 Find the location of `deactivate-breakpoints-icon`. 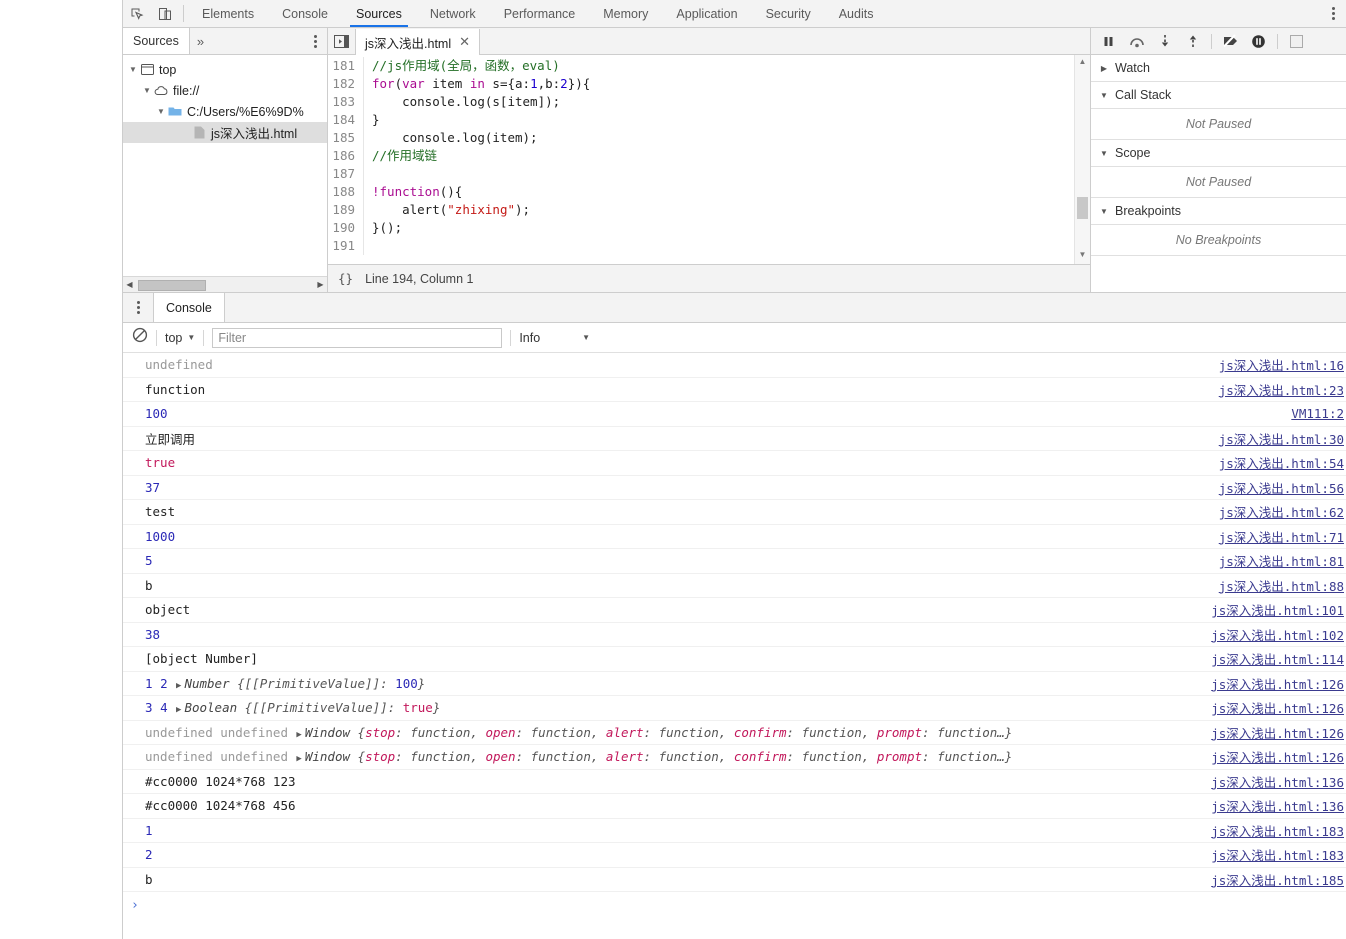

deactivate-breakpoints-icon is located at coordinates (1230, 41).